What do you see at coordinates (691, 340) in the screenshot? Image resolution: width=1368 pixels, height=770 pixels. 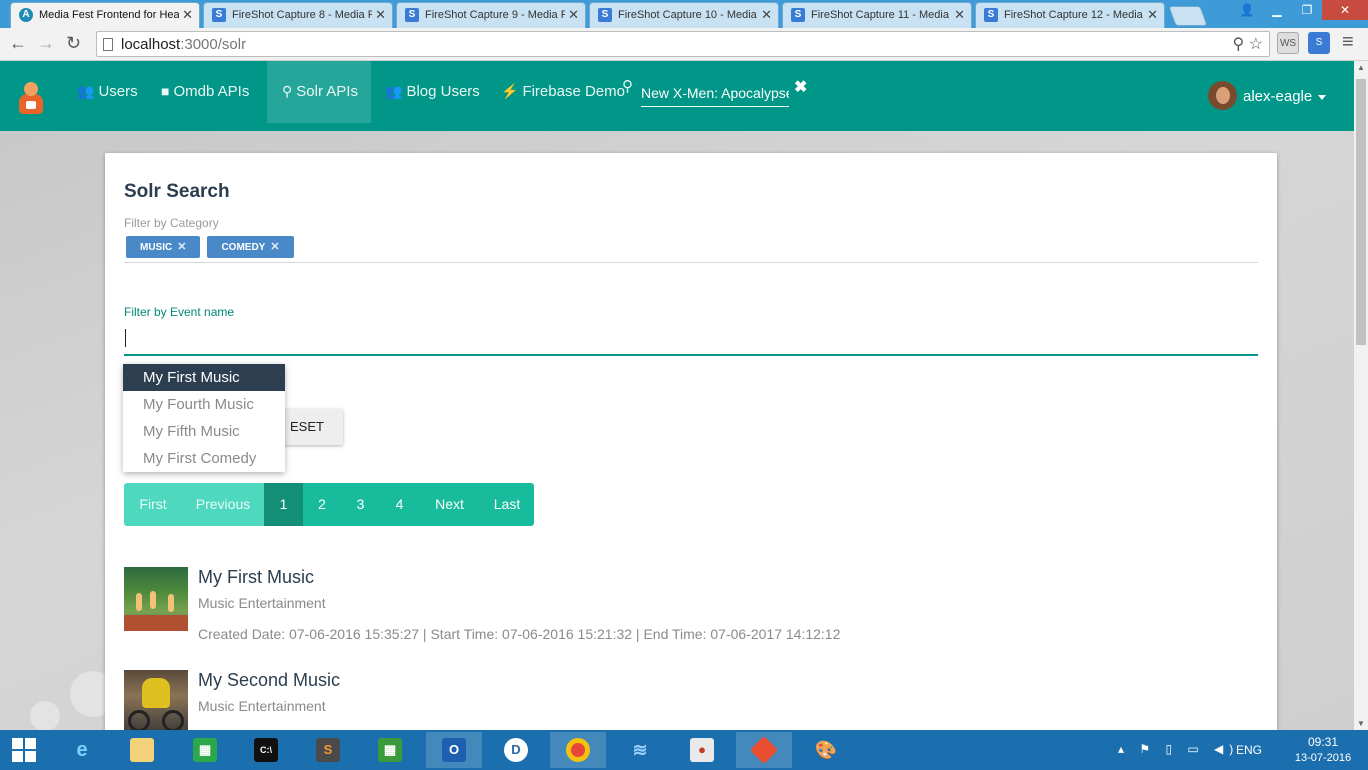 I see `event-name-input` at bounding box center [691, 340].